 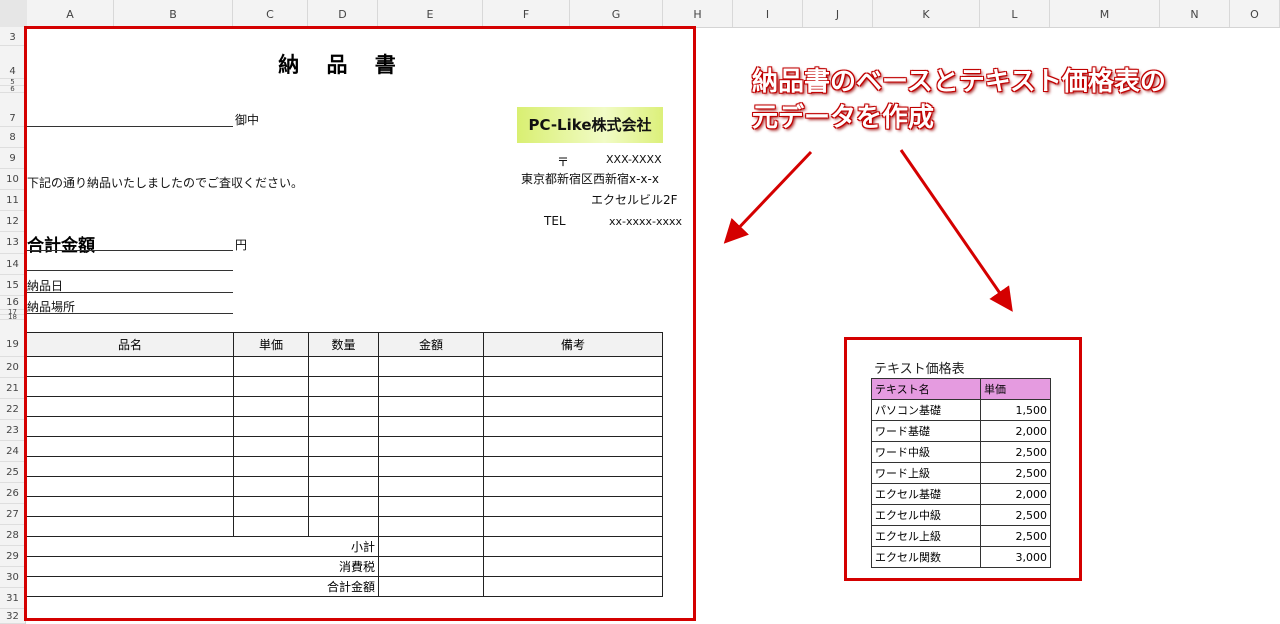 What do you see at coordinates (1015, 389) in the screenshot?
I see `header-price: 単価` at bounding box center [1015, 389].